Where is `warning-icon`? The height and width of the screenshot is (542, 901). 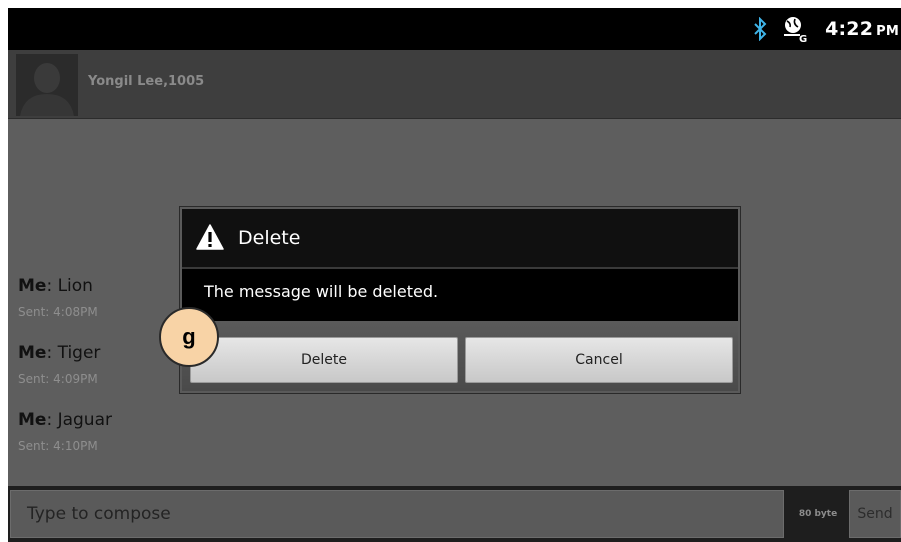 warning-icon is located at coordinates (210, 239).